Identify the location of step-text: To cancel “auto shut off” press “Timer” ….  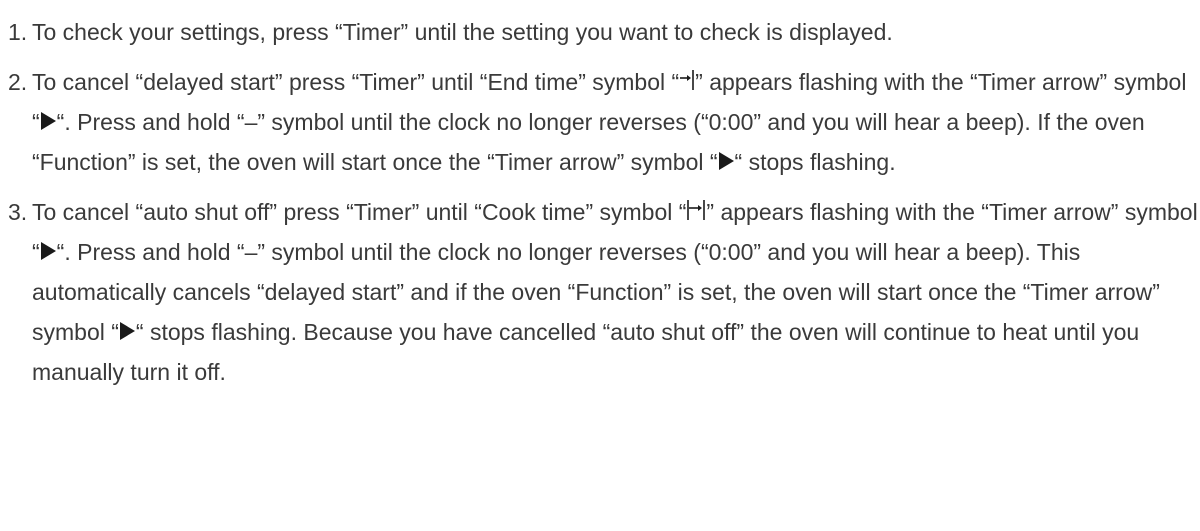
(359, 212).